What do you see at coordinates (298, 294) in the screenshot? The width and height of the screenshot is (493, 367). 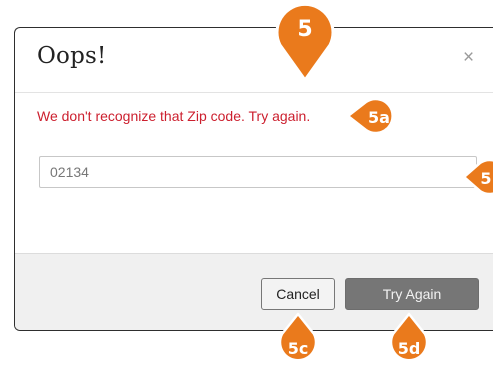 I see `cancel-button: Cancel` at bounding box center [298, 294].